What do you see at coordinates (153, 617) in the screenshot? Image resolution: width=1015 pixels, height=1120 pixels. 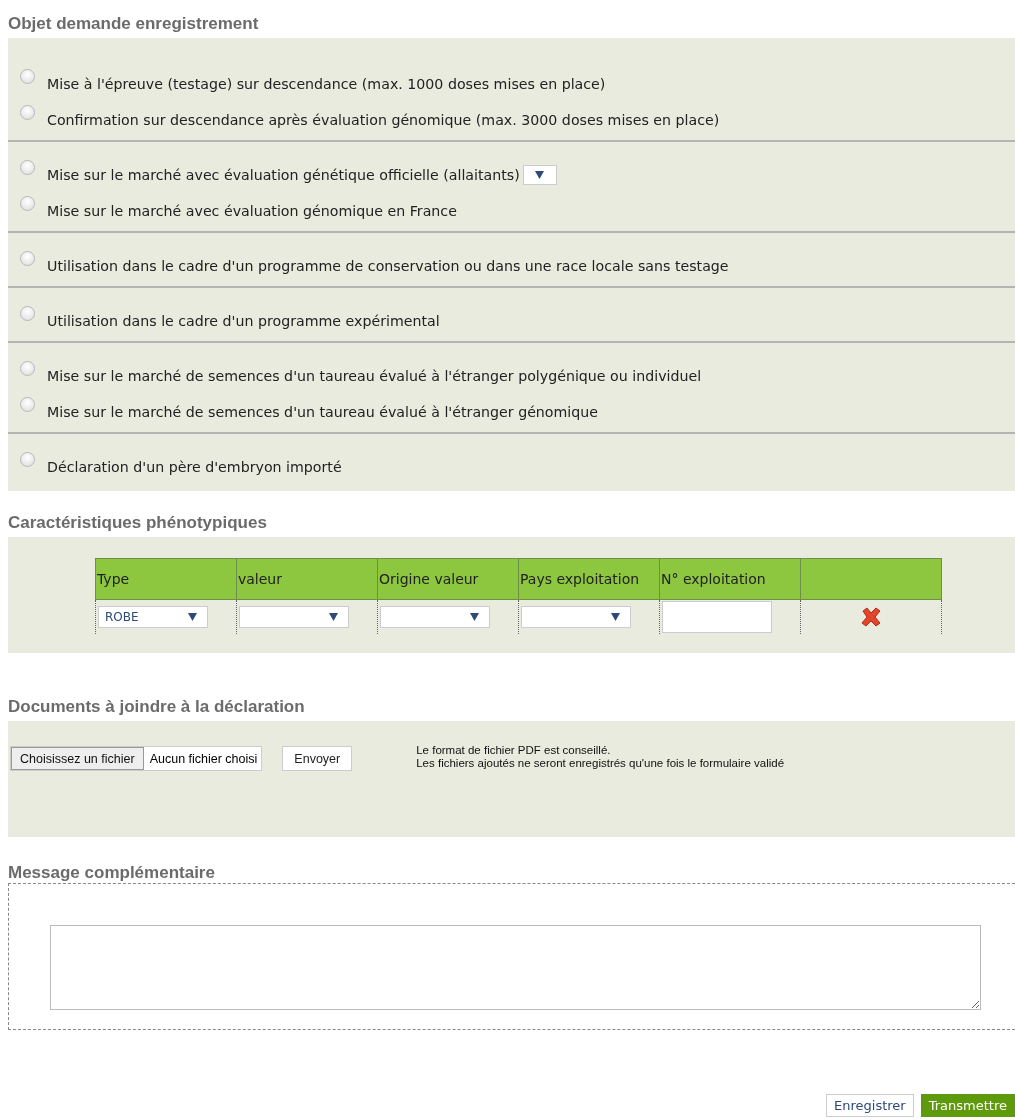 I see `dropdown: ROBE` at bounding box center [153, 617].